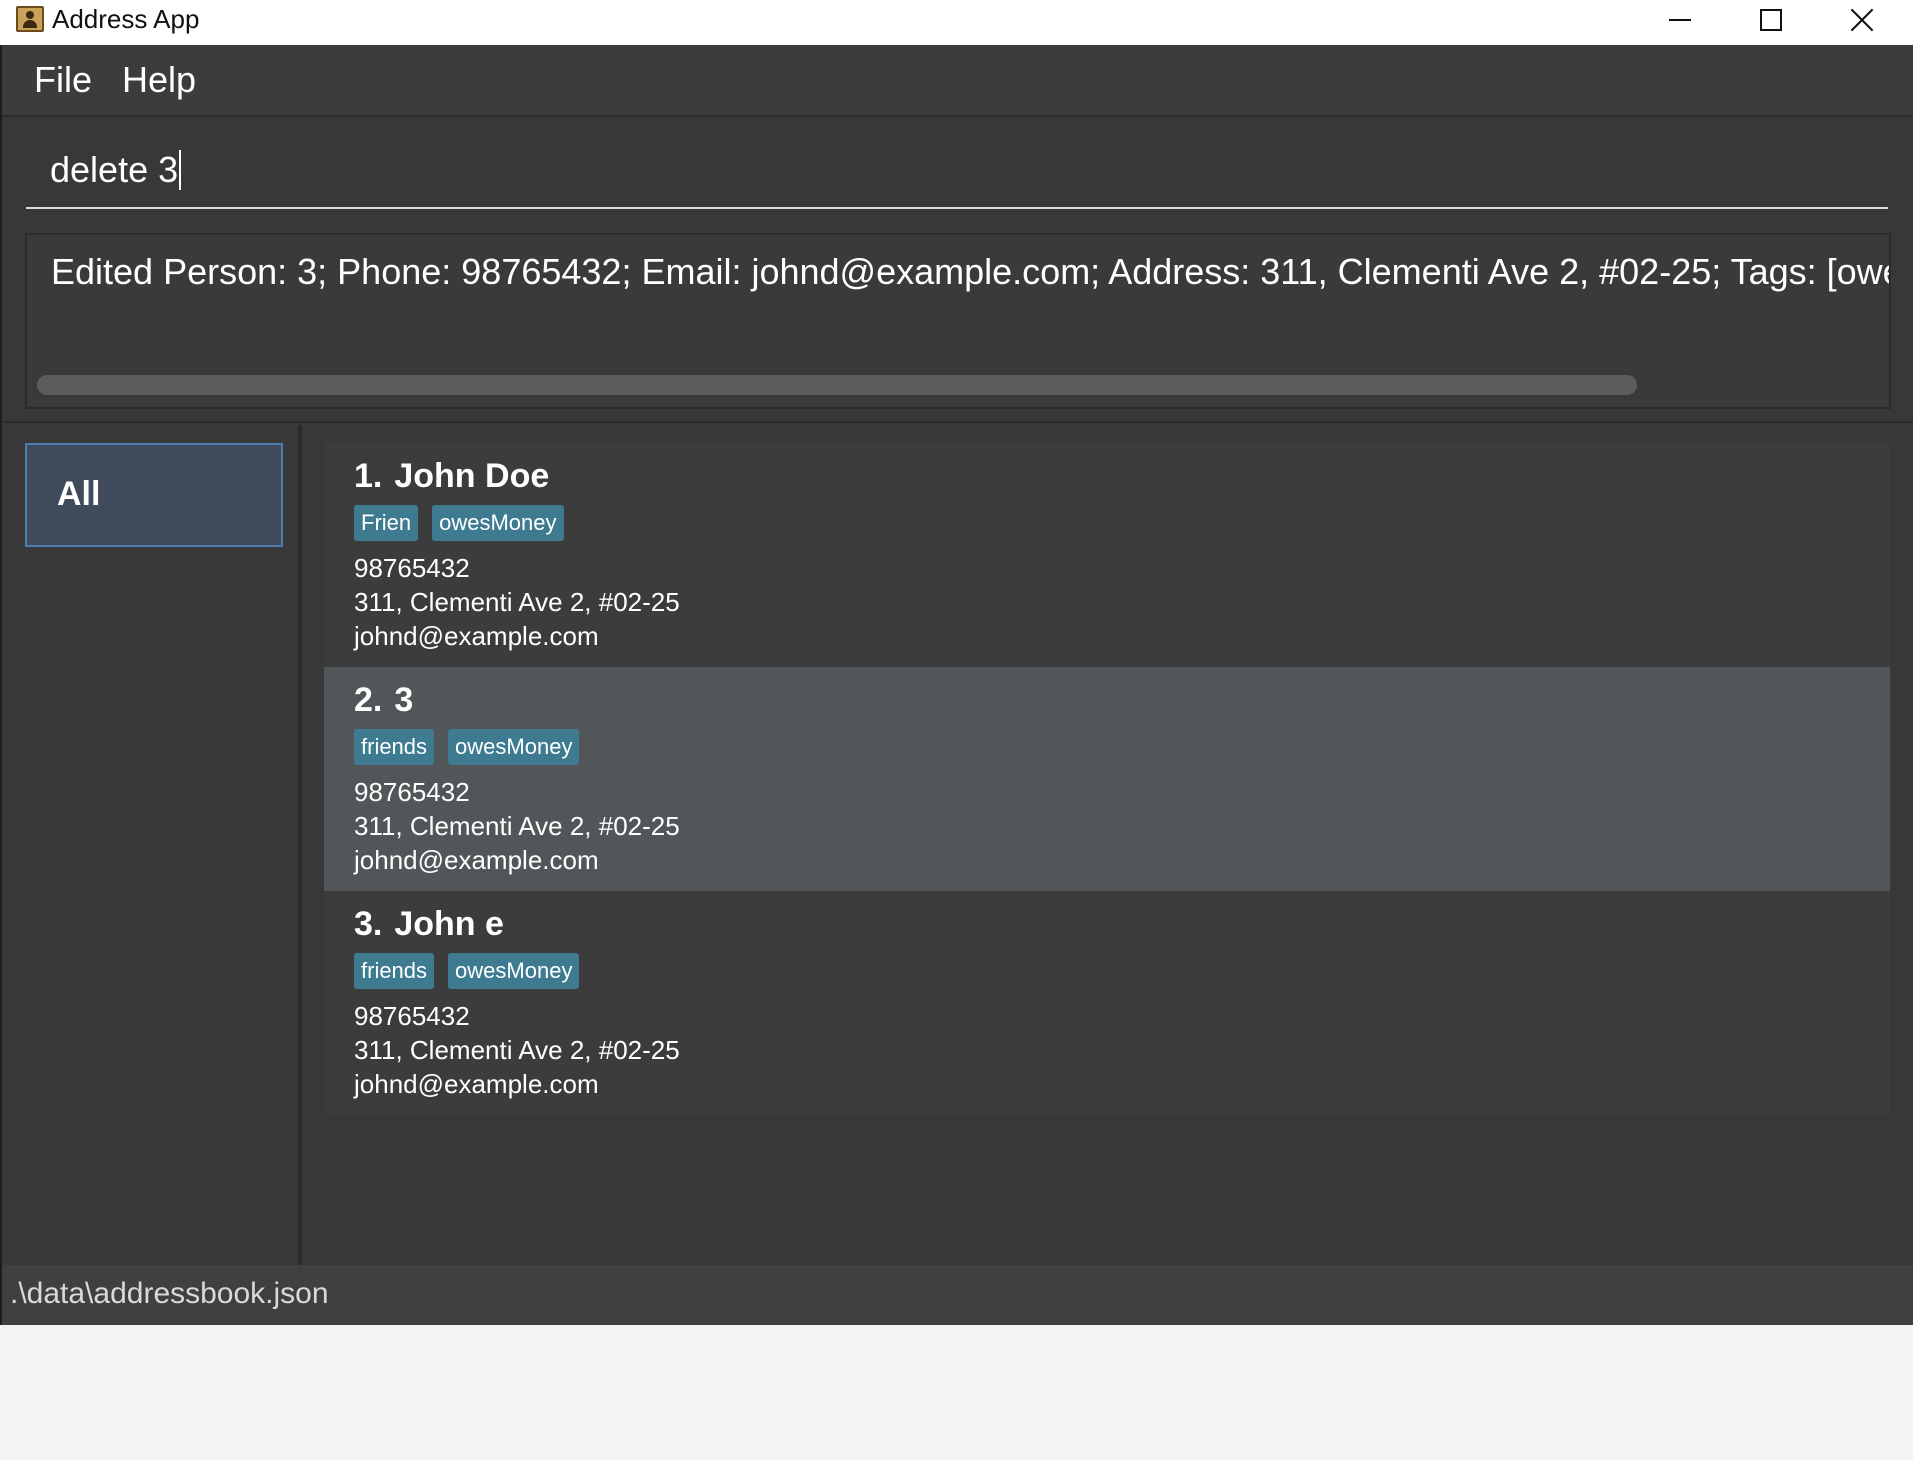 The image size is (1913, 1460). What do you see at coordinates (386, 523) in the screenshot?
I see `tag: Frien` at bounding box center [386, 523].